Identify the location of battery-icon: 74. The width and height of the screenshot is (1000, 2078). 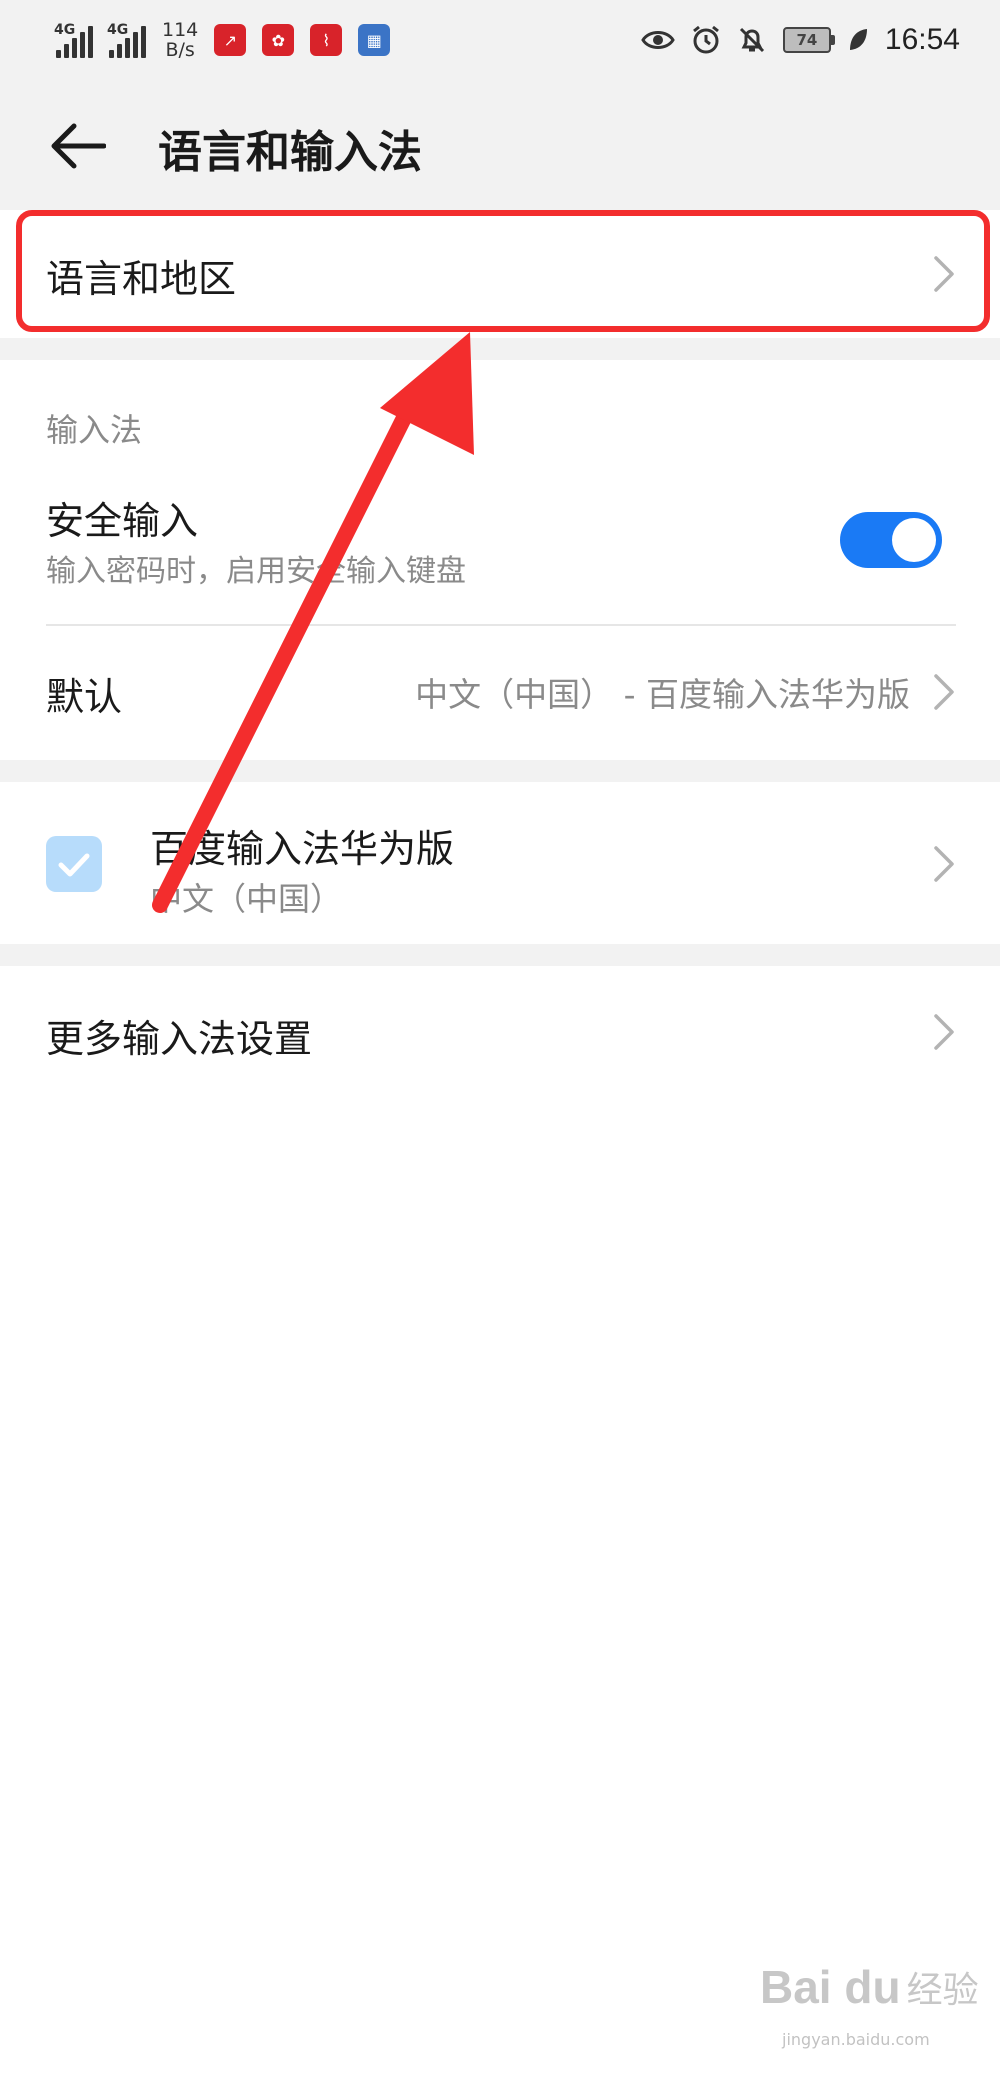
(808, 40).